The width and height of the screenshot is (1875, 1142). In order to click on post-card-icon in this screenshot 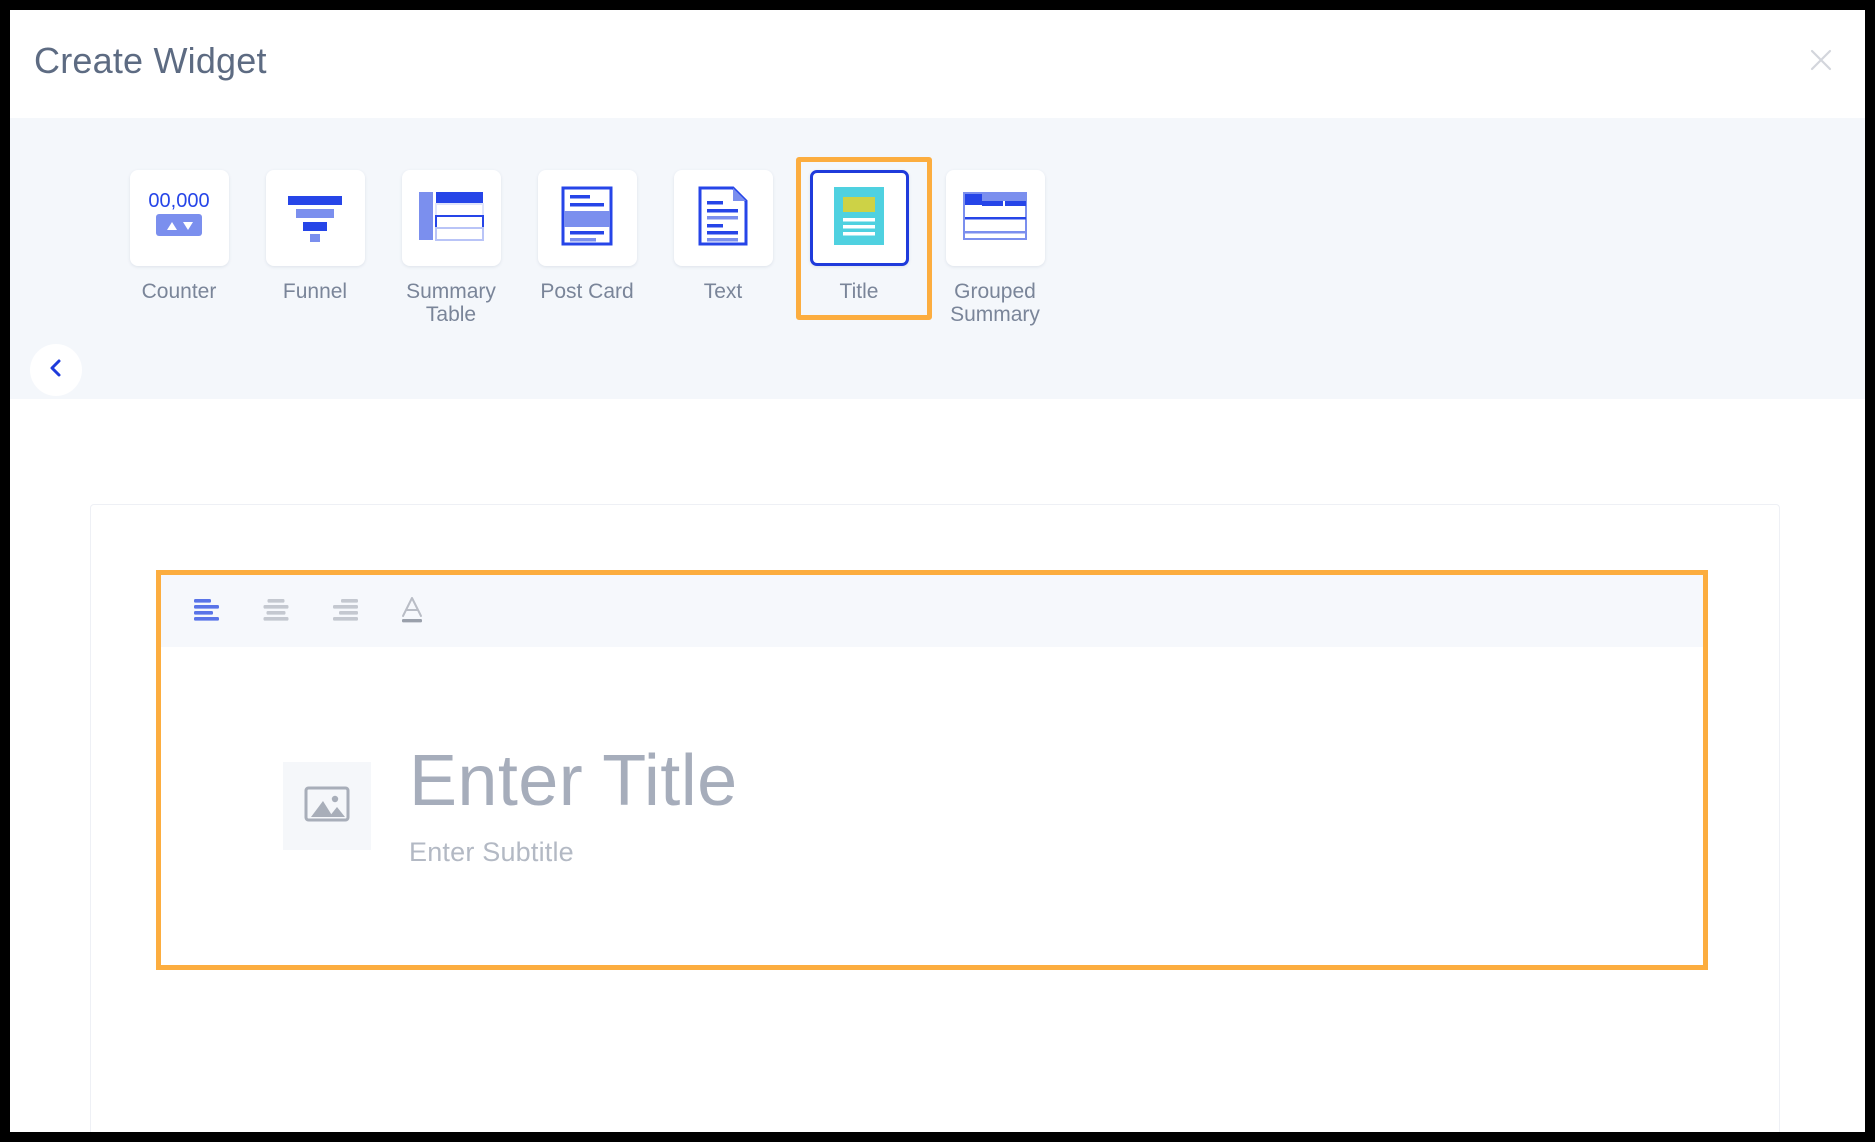, I will do `click(587, 218)`.